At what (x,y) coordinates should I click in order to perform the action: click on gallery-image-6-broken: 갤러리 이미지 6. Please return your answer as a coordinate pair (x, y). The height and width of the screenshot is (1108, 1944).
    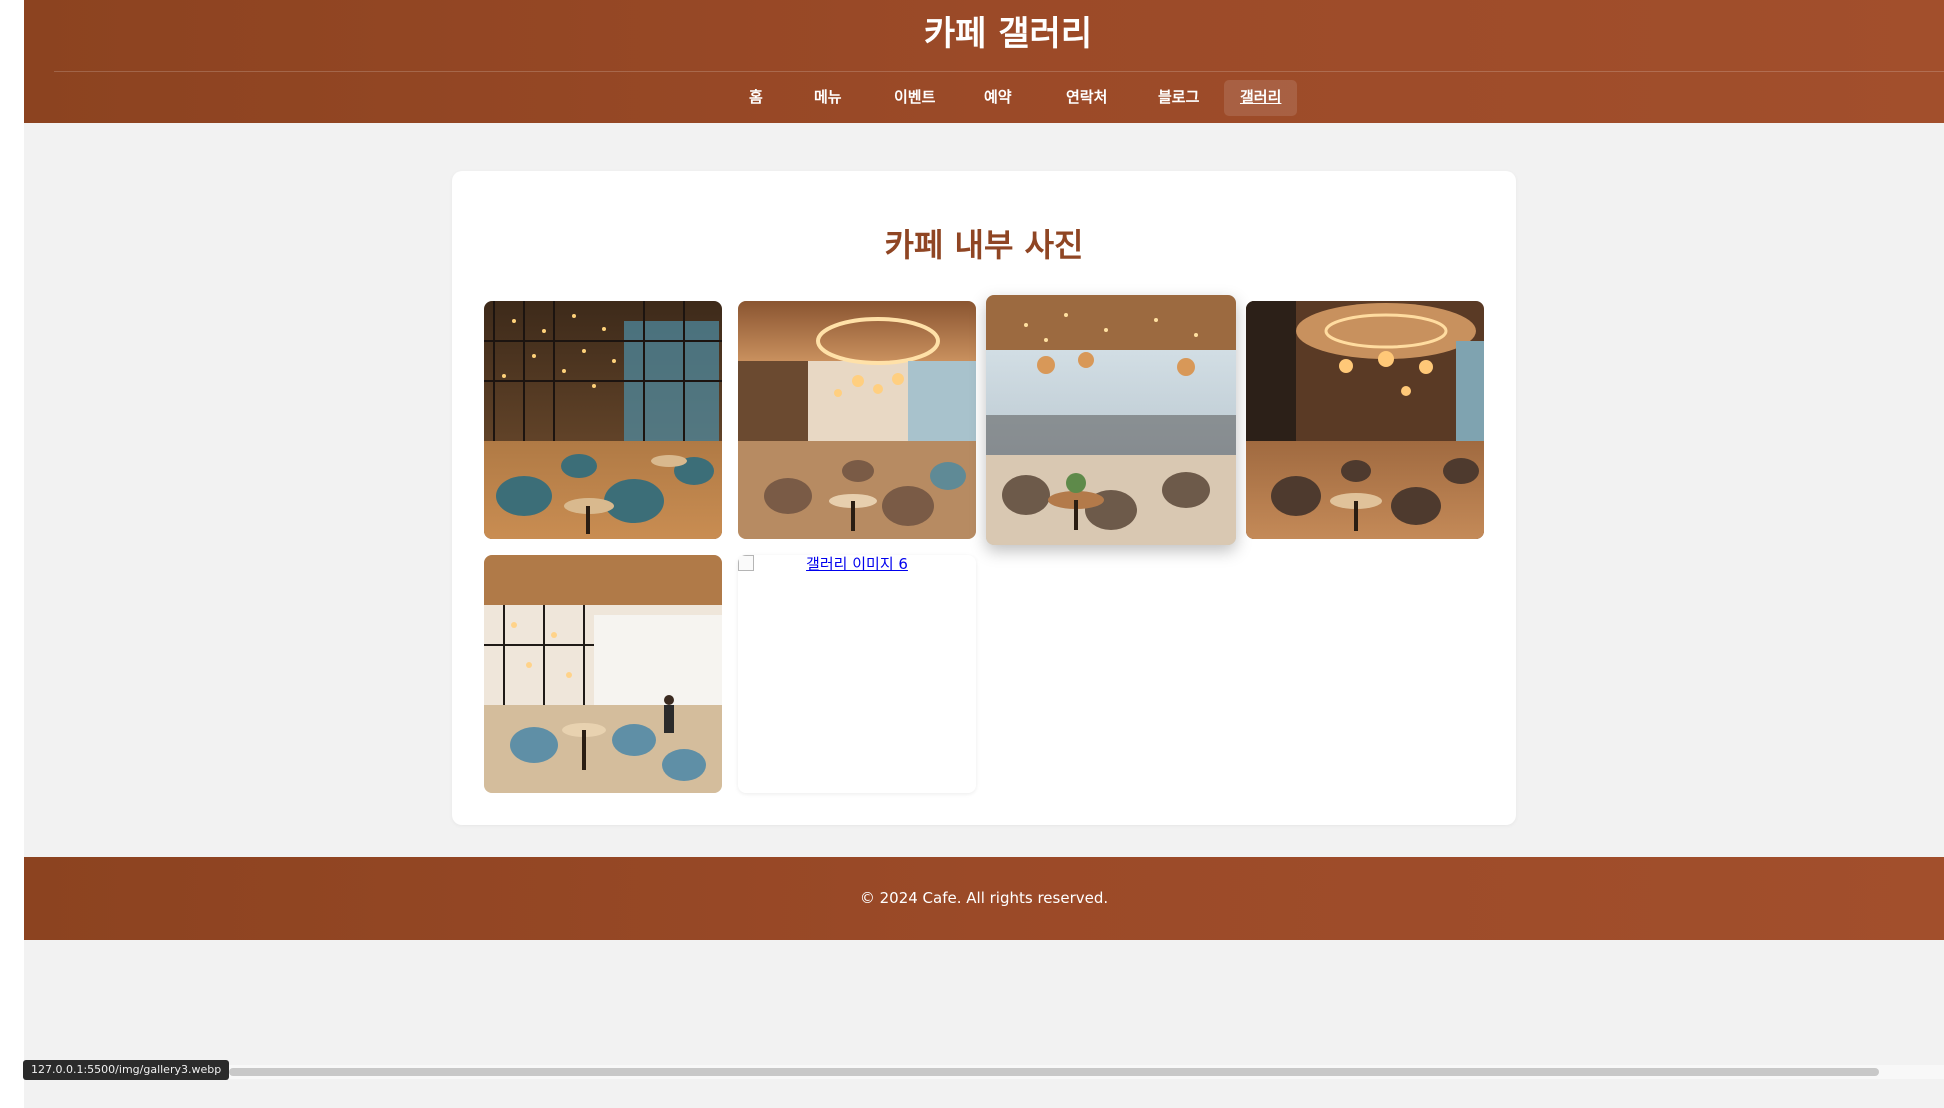
    Looking at the image, I should click on (857, 674).